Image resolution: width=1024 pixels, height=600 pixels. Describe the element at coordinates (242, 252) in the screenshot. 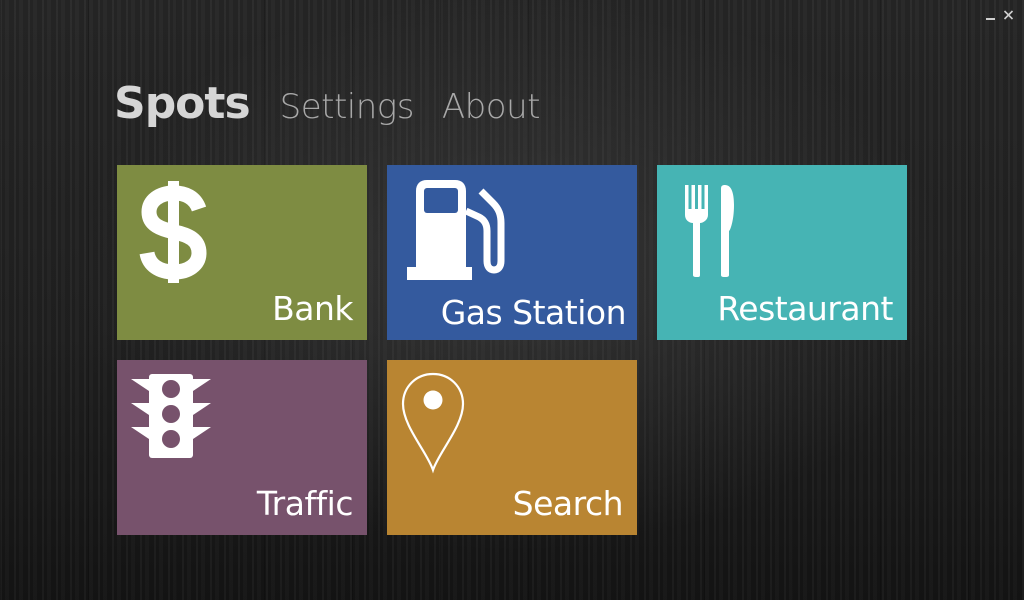

I see `tile-bank: Bank` at that location.